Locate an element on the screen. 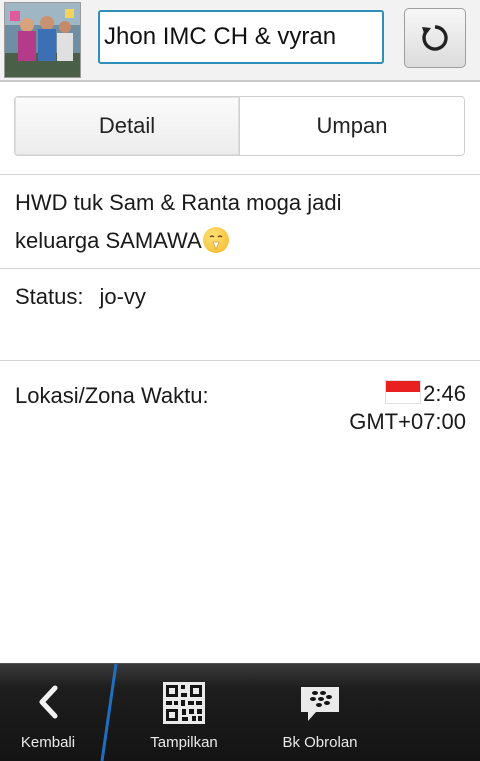 This screenshot has height=761, width=480. status-row: Status: jo-vy is located at coordinates (80, 297).